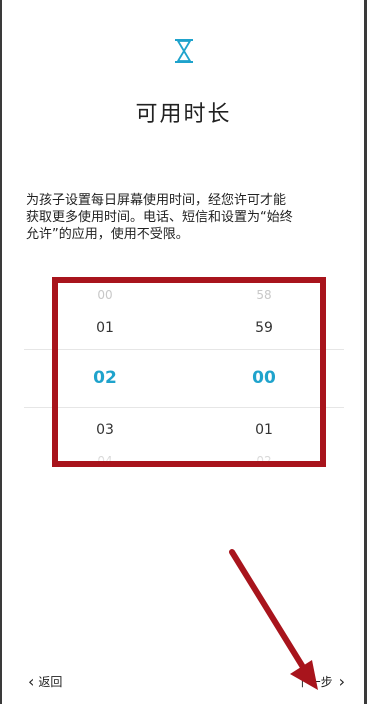  I want to click on description-line: 为孩子设置每日屏幕使用时间，经您许可才能, so click(156, 200).